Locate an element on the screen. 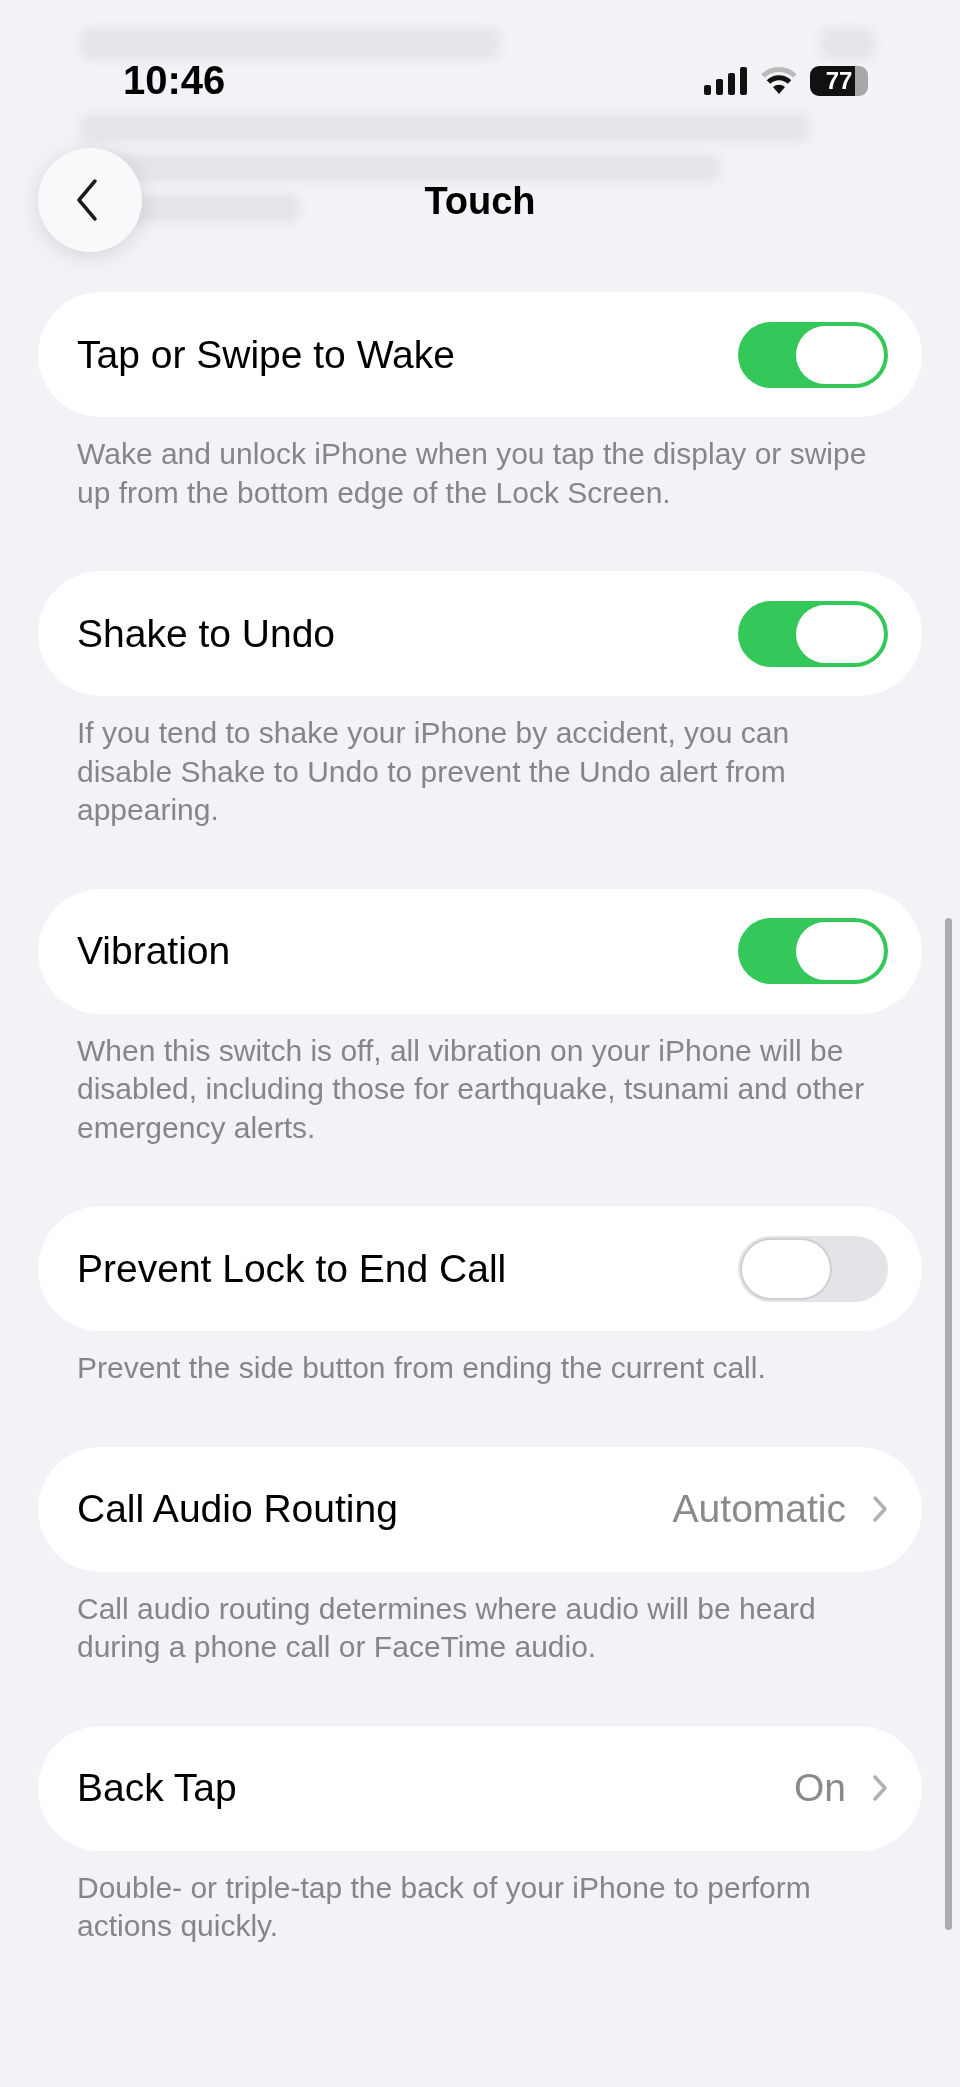 The height and width of the screenshot is (2087, 960). battery-icon: 77 is located at coordinates (839, 80).